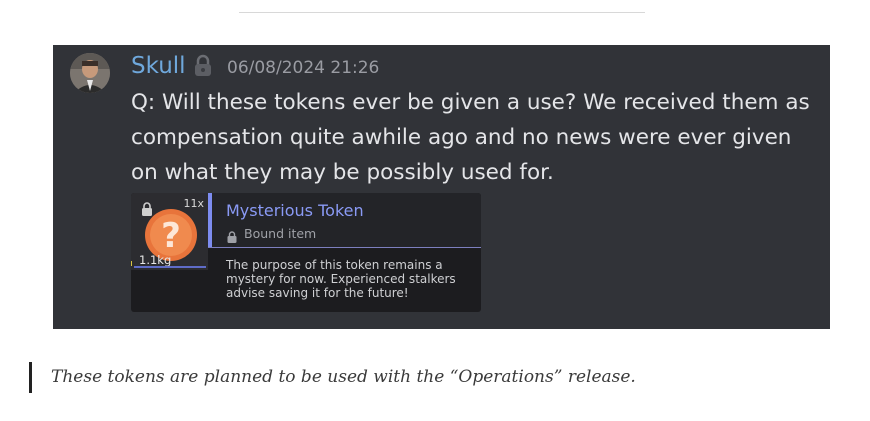  I want to click on item-weight: 1.1kg, so click(155, 260).